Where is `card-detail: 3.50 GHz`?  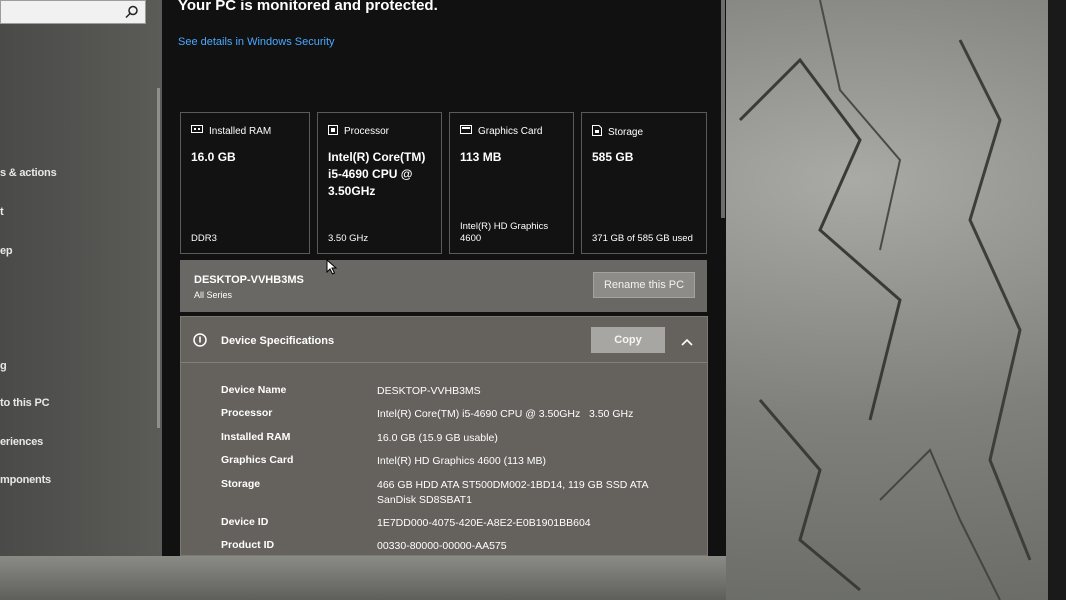 card-detail: 3.50 GHz is located at coordinates (348, 238).